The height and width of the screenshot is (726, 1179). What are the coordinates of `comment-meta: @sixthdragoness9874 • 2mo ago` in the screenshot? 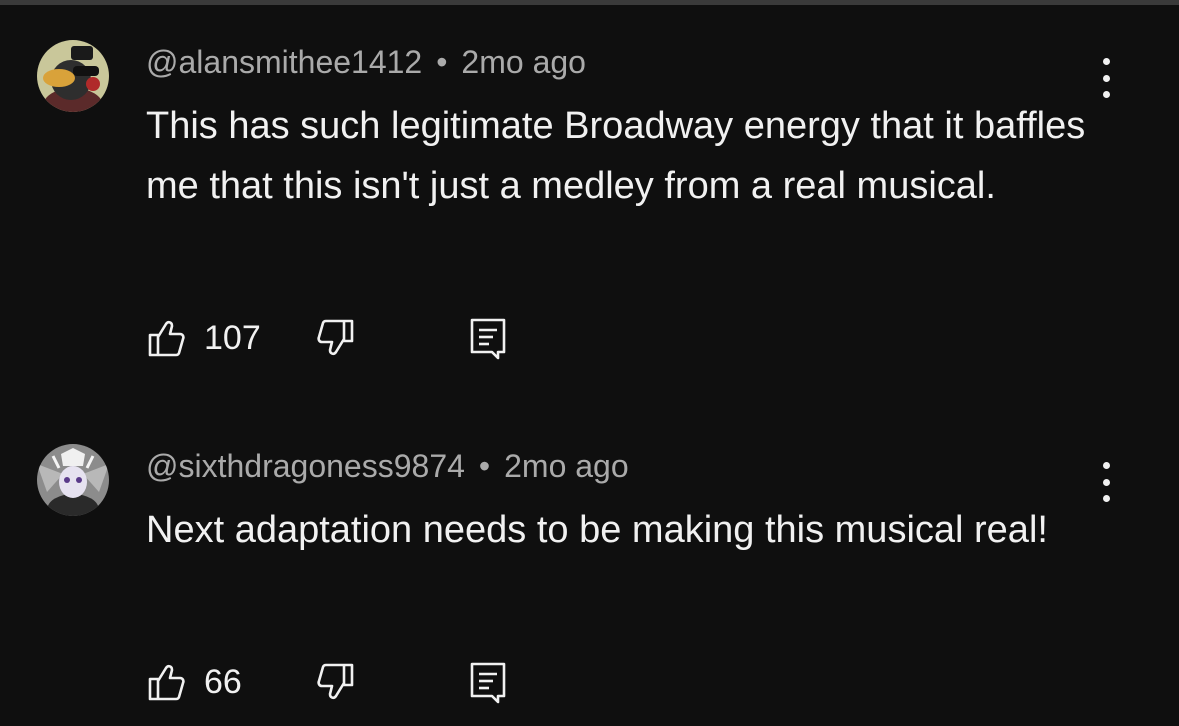 It's located at (387, 466).